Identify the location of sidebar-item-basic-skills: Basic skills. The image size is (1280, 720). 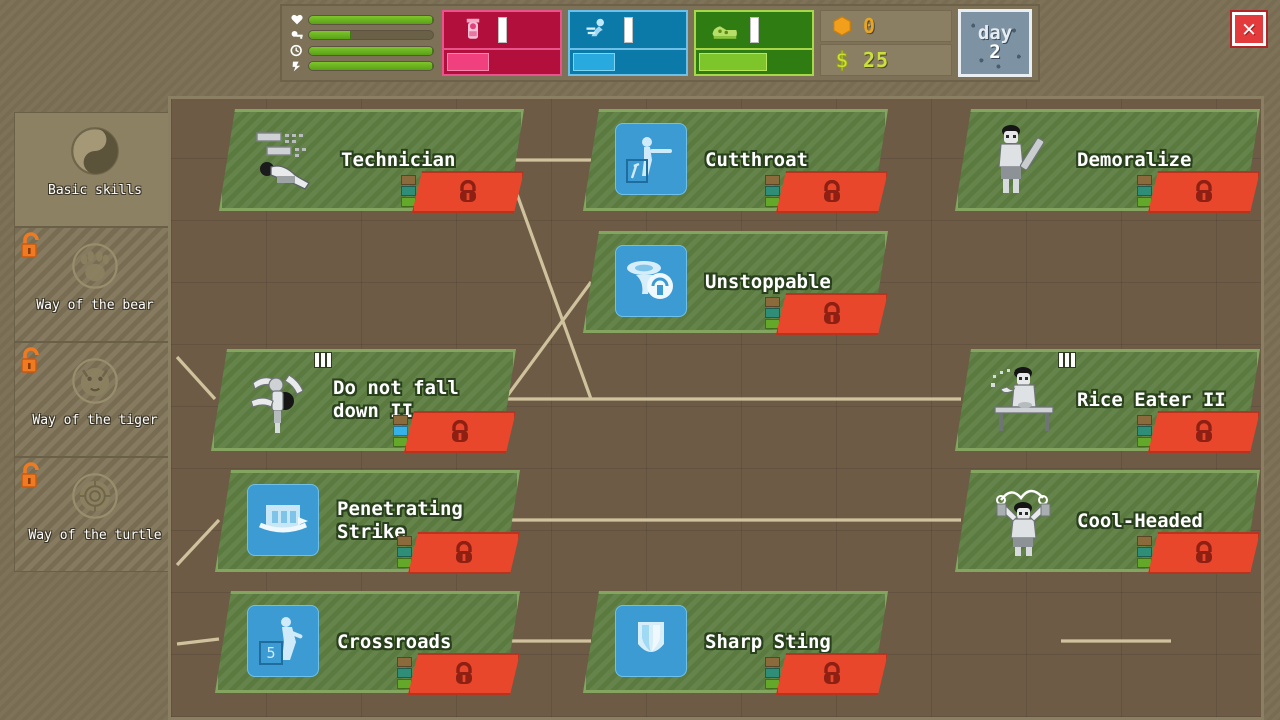
(95, 169).